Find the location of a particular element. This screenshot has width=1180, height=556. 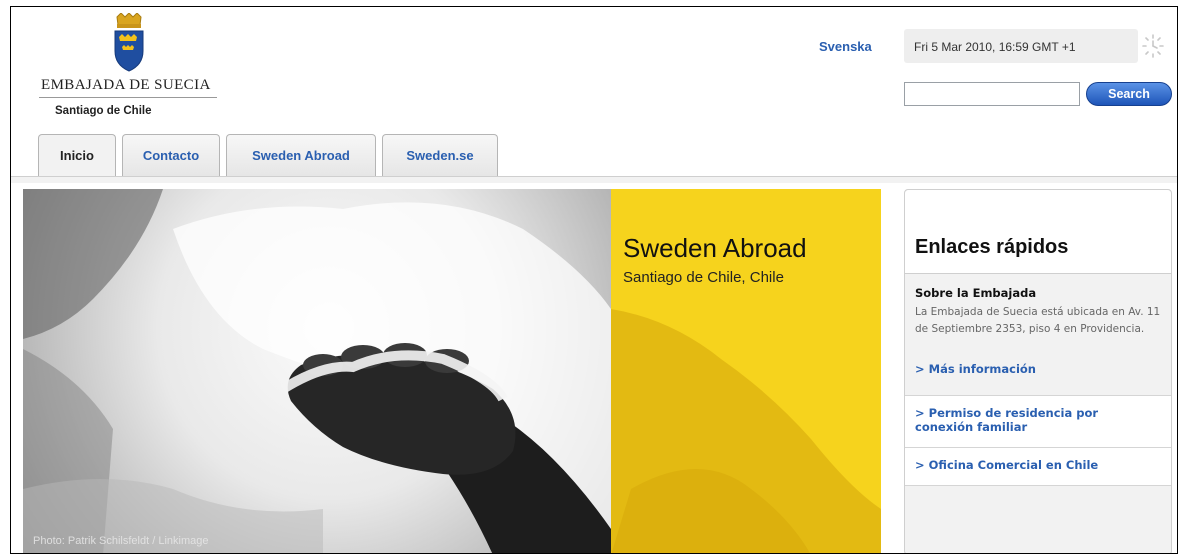

search-button: Search is located at coordinates (1129, 94).